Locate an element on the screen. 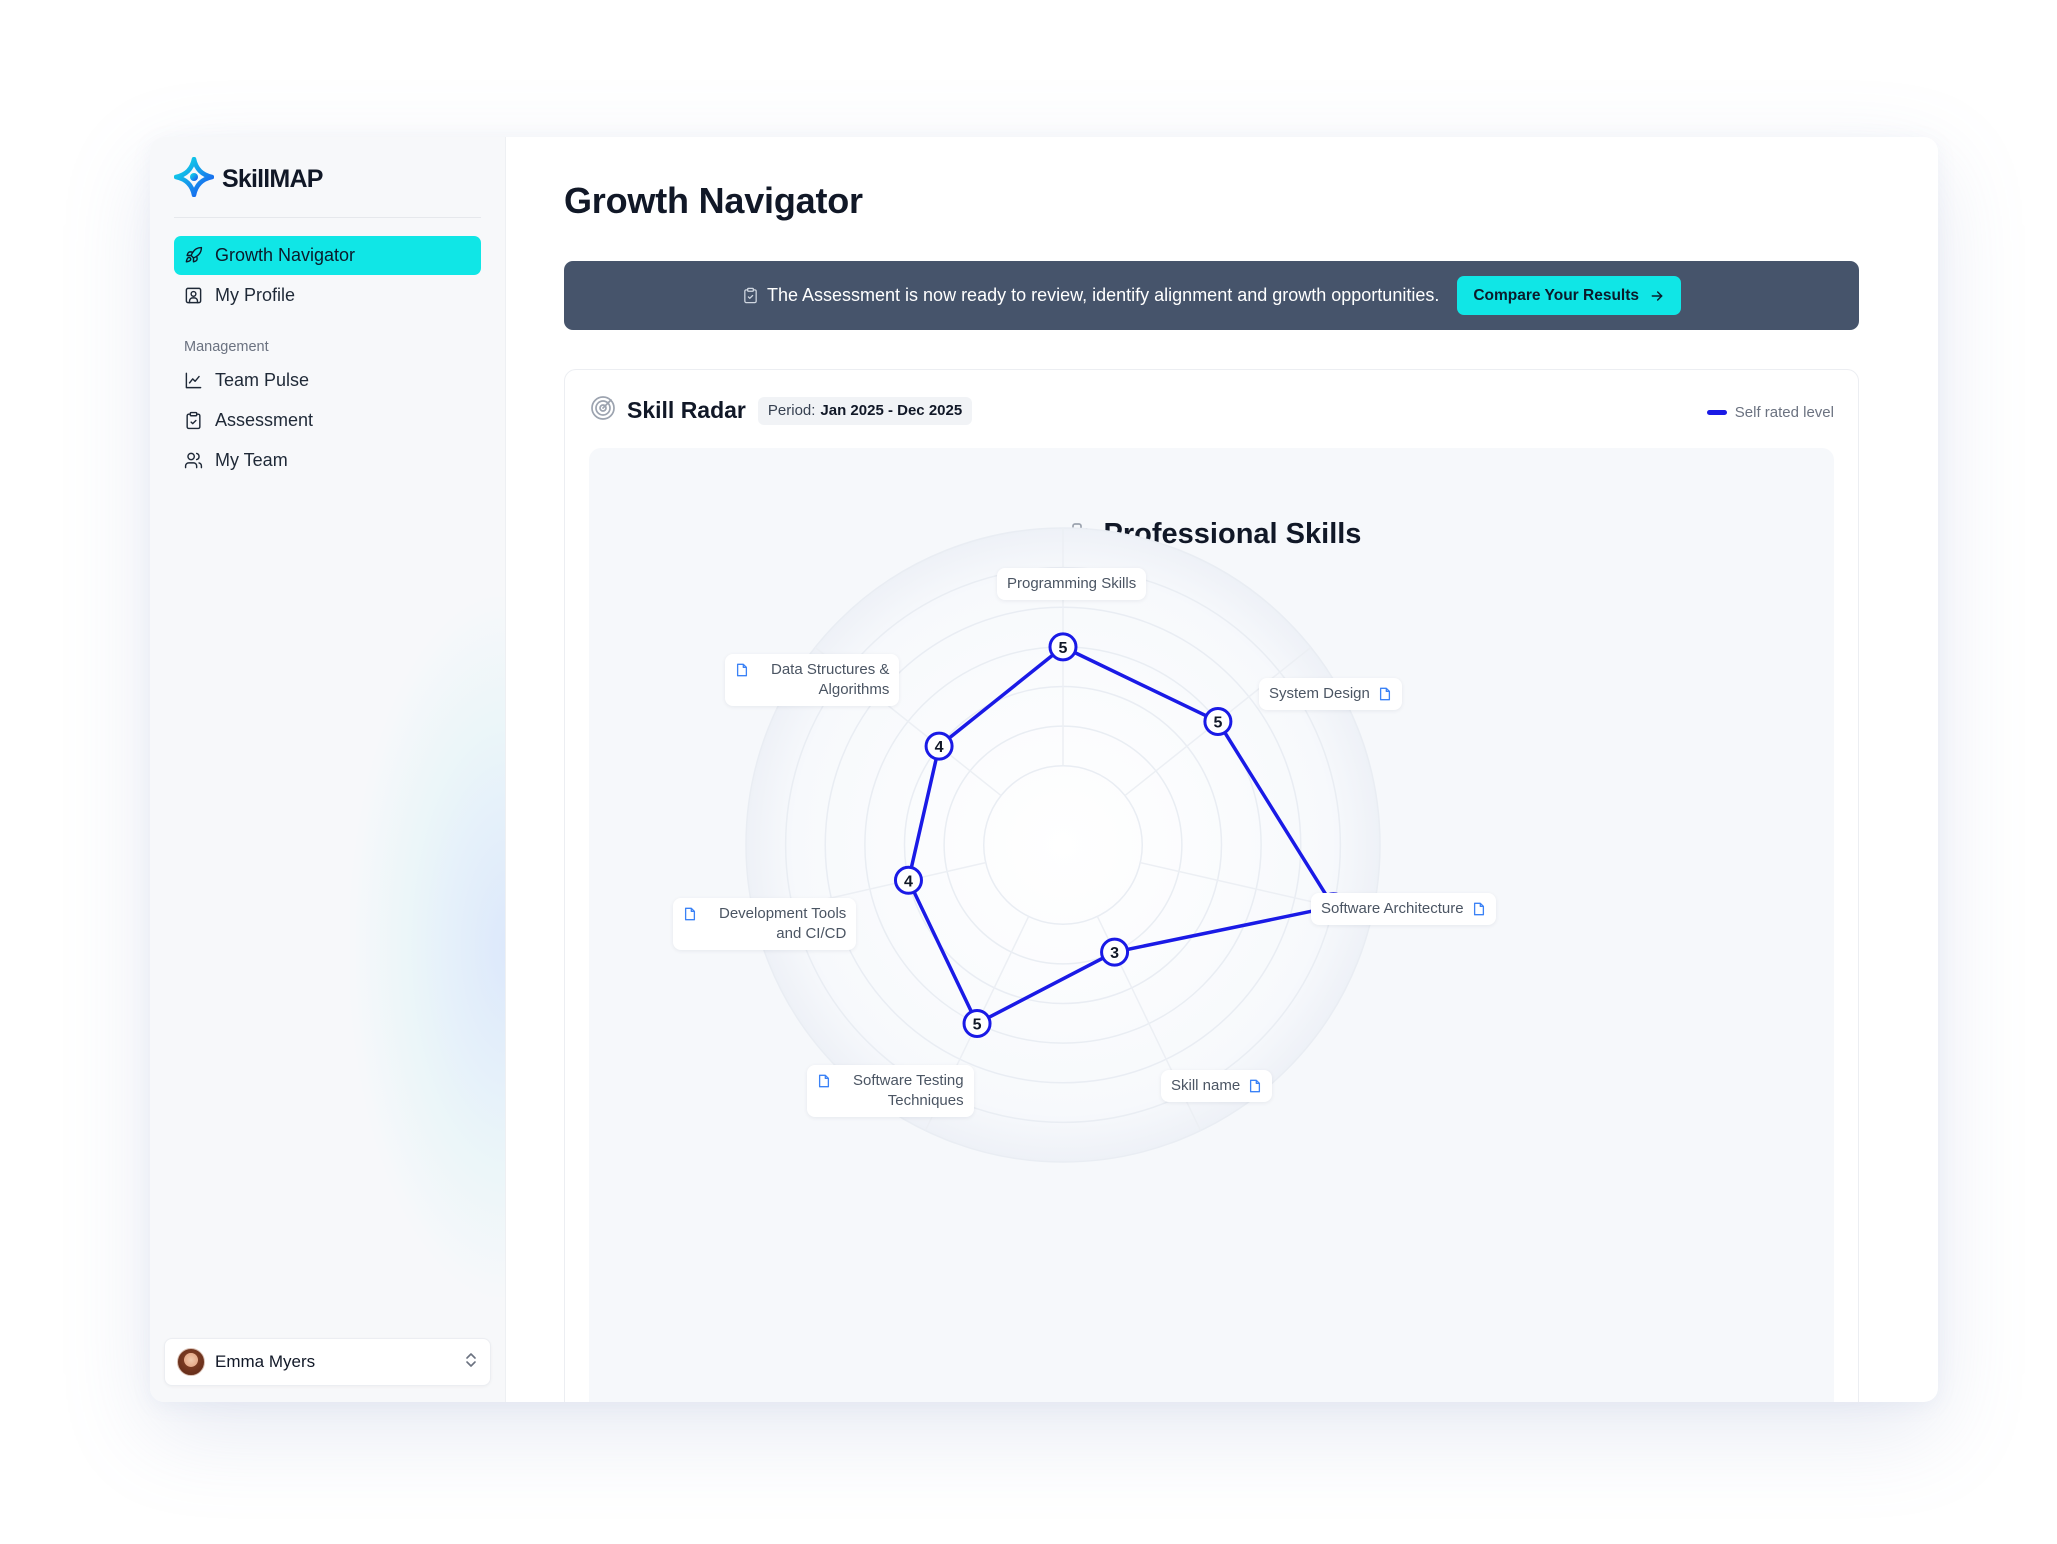 Image resolution: width=2057 pixels, height=1544 pixels. sidebar-section-management: Management is located at coordinates (226, 347).